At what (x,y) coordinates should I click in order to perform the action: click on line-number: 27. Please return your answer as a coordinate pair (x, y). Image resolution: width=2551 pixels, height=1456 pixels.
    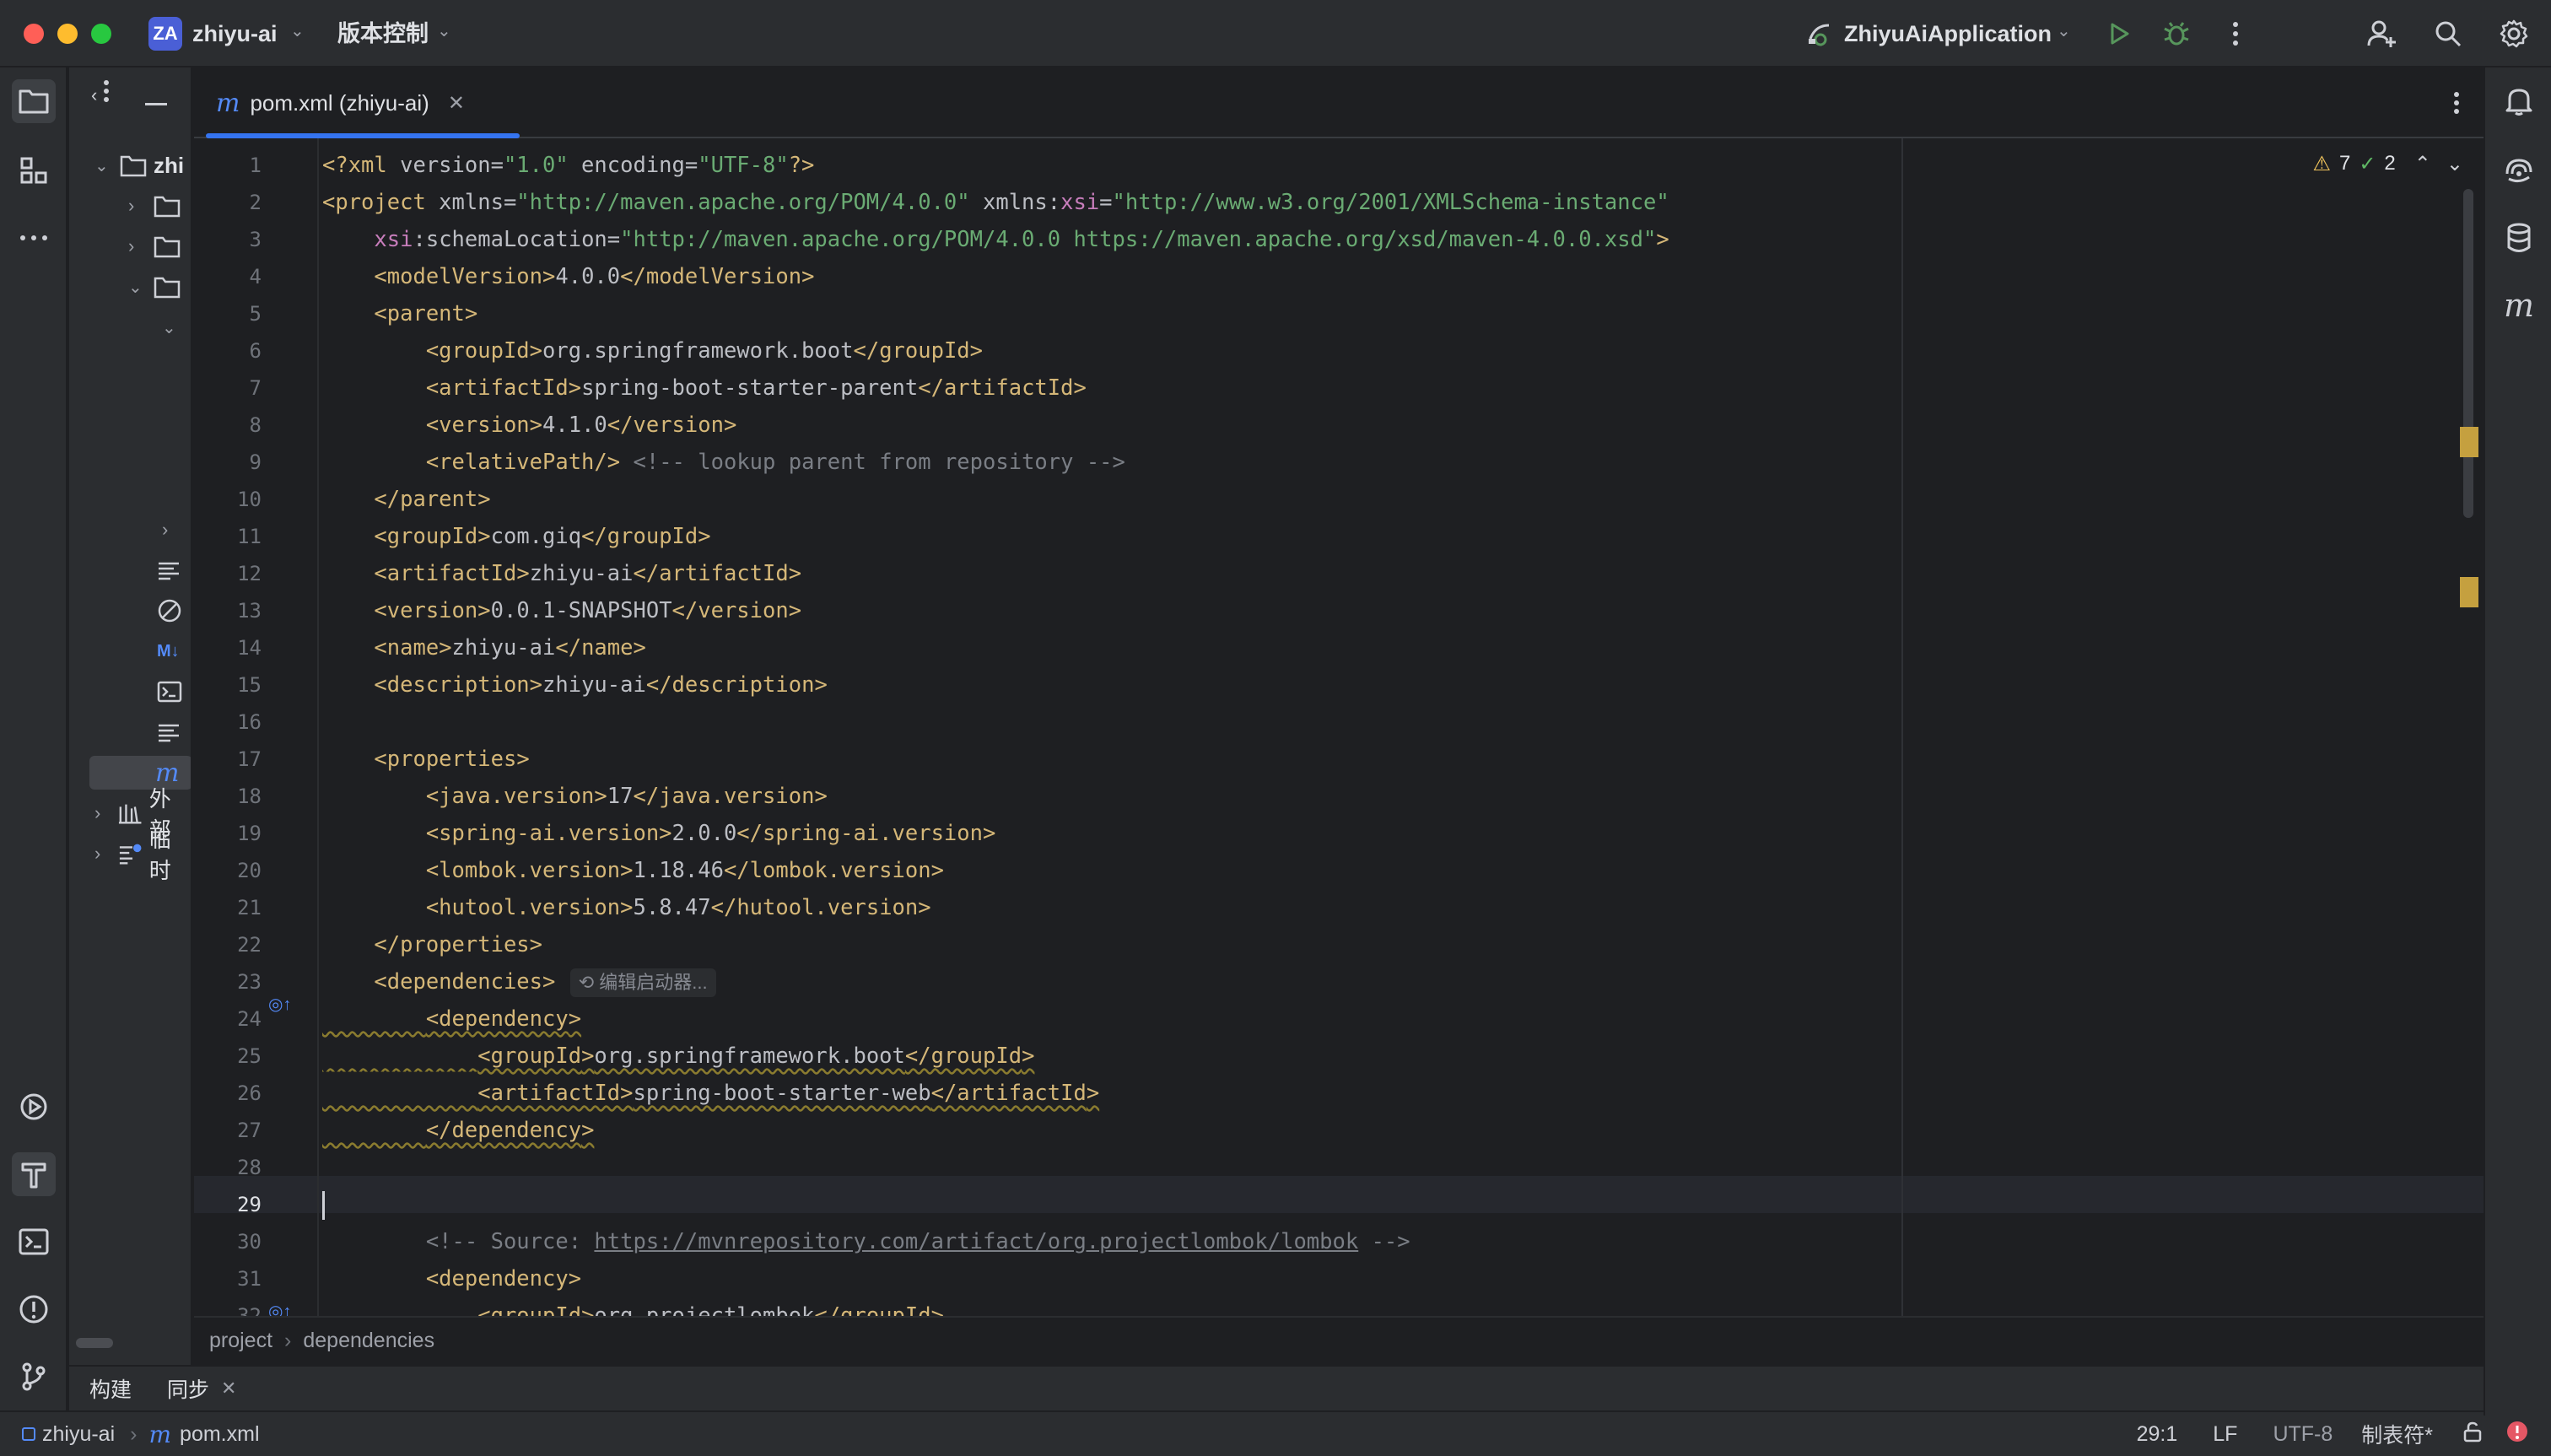
    Looking at the image, I should click on (228, 1130).